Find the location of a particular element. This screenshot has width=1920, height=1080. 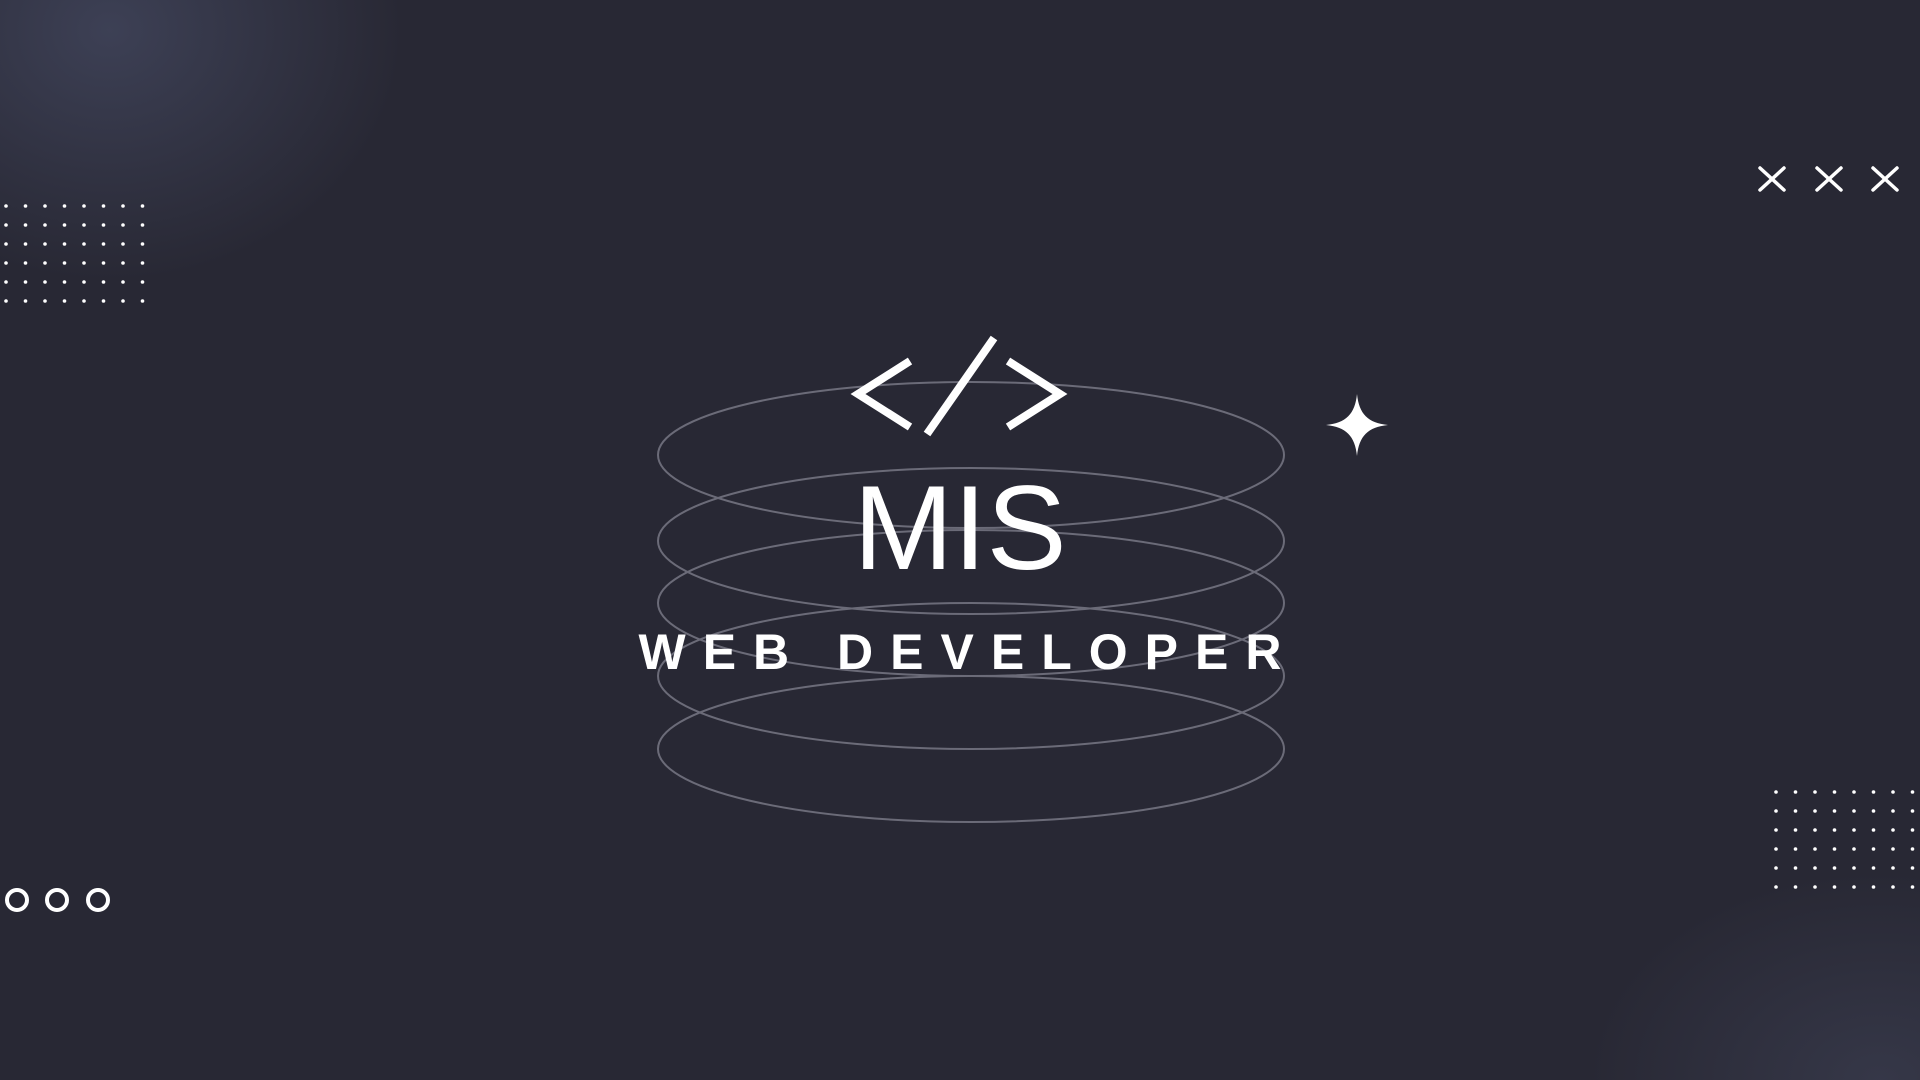

circle-icons-group is located at coordinates (57, 900).